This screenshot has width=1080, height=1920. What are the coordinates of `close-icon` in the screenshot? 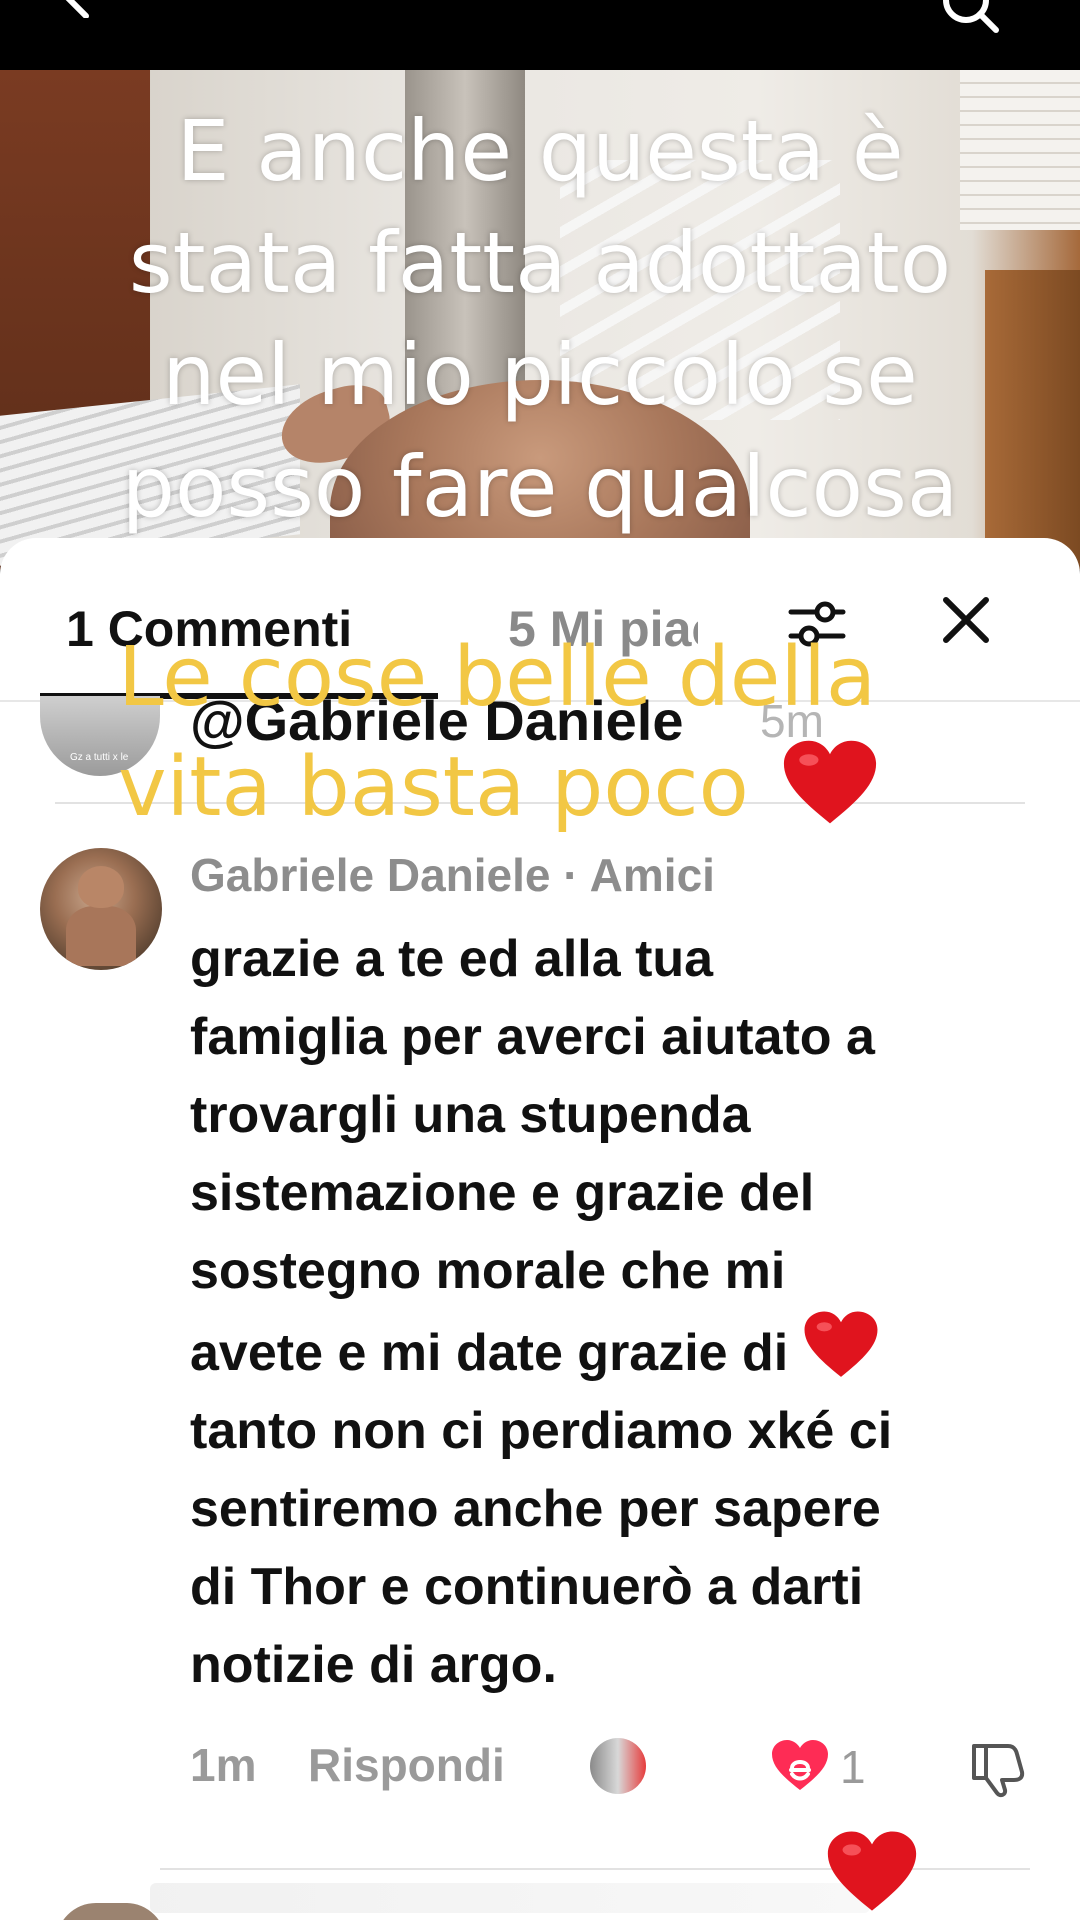 It's located at (966, 620).